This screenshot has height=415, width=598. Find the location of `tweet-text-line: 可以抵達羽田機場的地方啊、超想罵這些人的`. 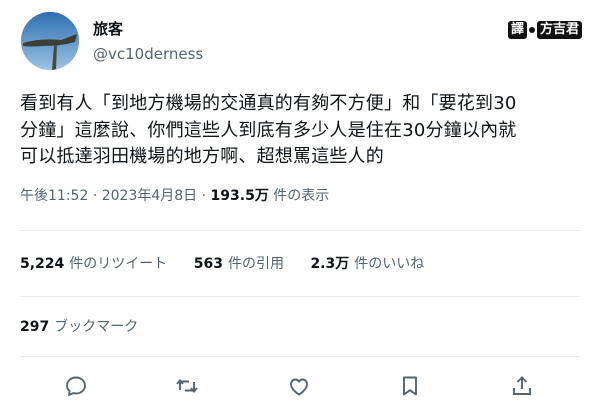

tweet-text-line: 可以抵達羽田機場的地方啊、超想罵這些人的 is located at coordinates (202, 156).